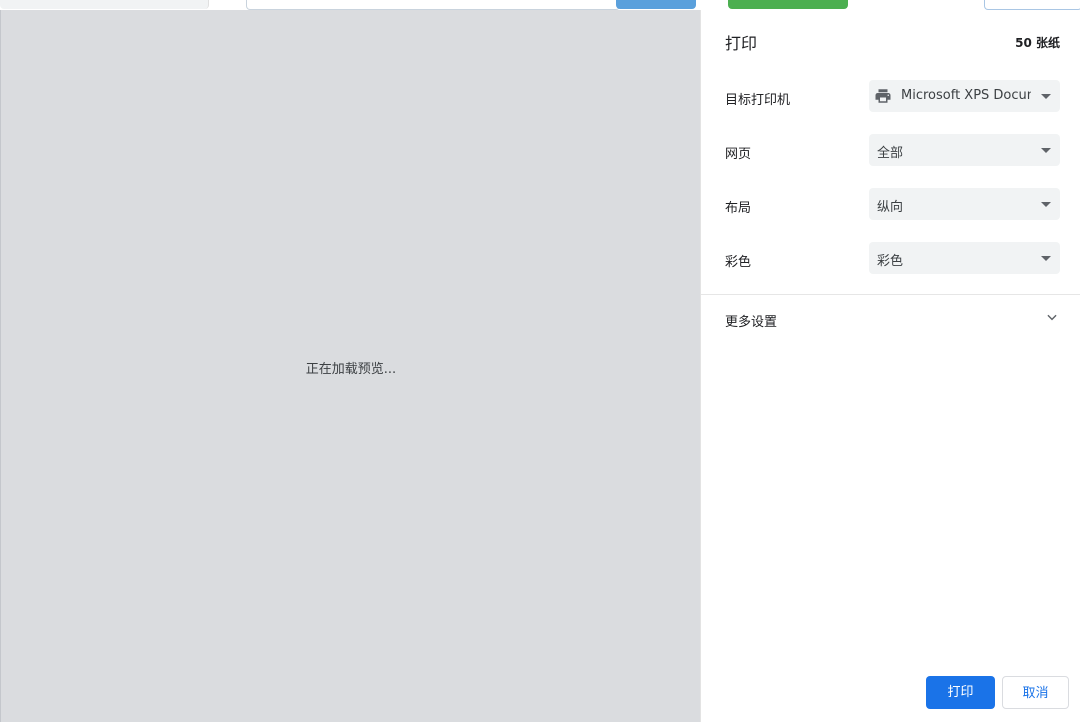  I want to click on layout-label: 布局, so click(738, 208).